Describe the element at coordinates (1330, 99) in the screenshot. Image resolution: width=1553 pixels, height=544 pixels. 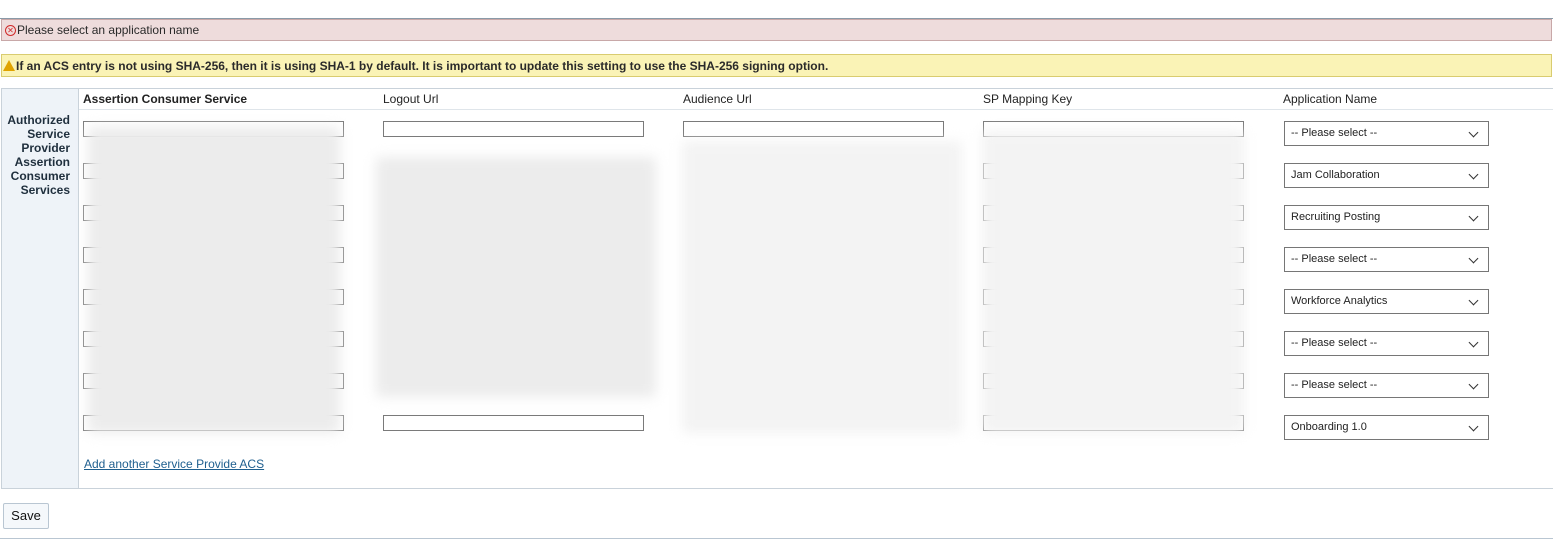
I see `column-header-app-name: Application Name` at that location.